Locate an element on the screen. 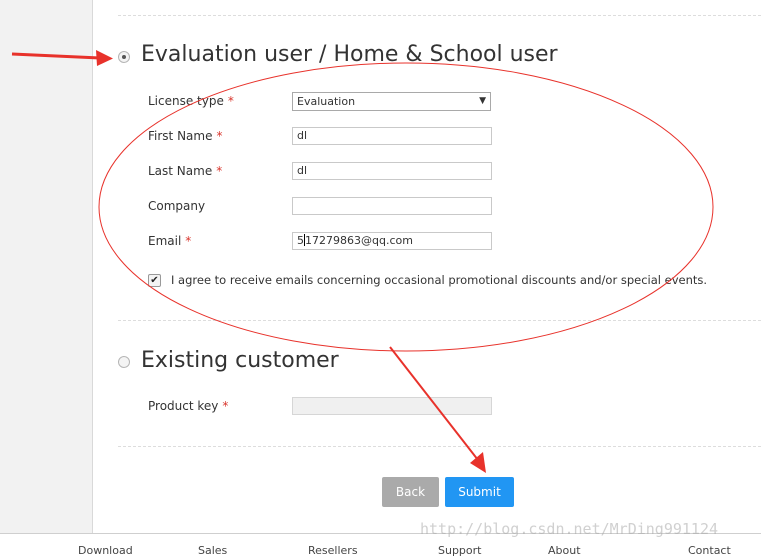 This screenshot has width=761, height=557. first-name-label: First Name * is located at coordinates (185, 136).